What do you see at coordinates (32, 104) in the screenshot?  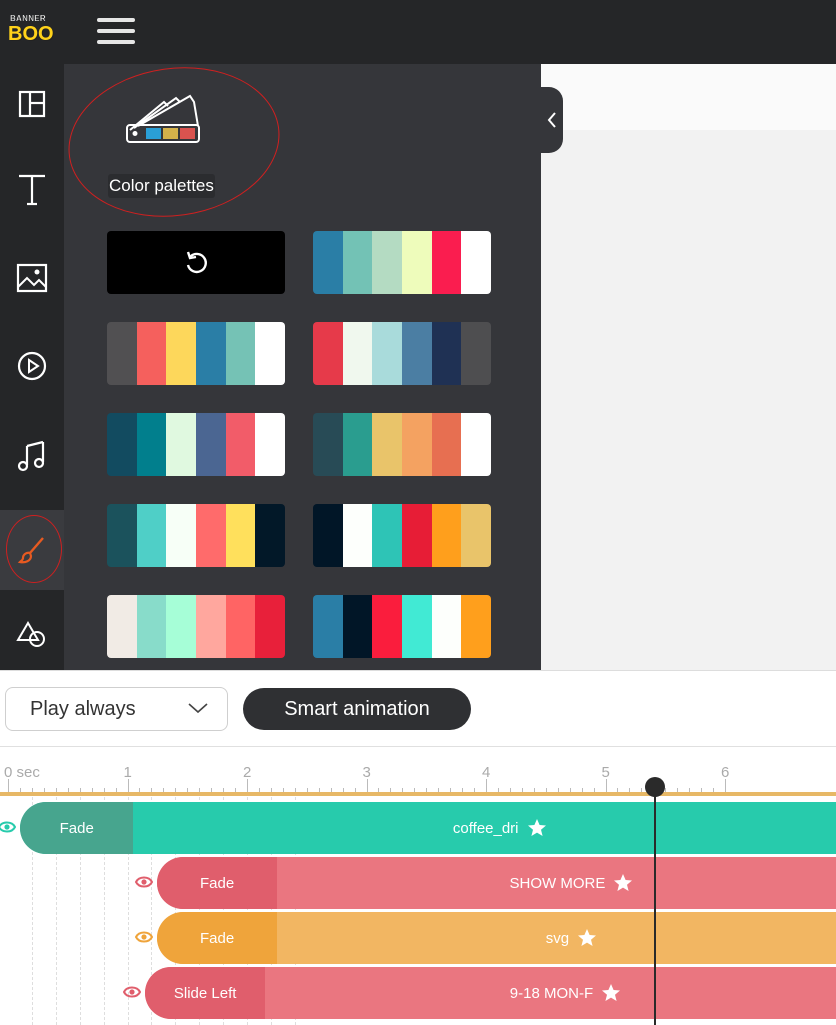 I see `sidebar-item-layout` at bounding box center [32, 104].